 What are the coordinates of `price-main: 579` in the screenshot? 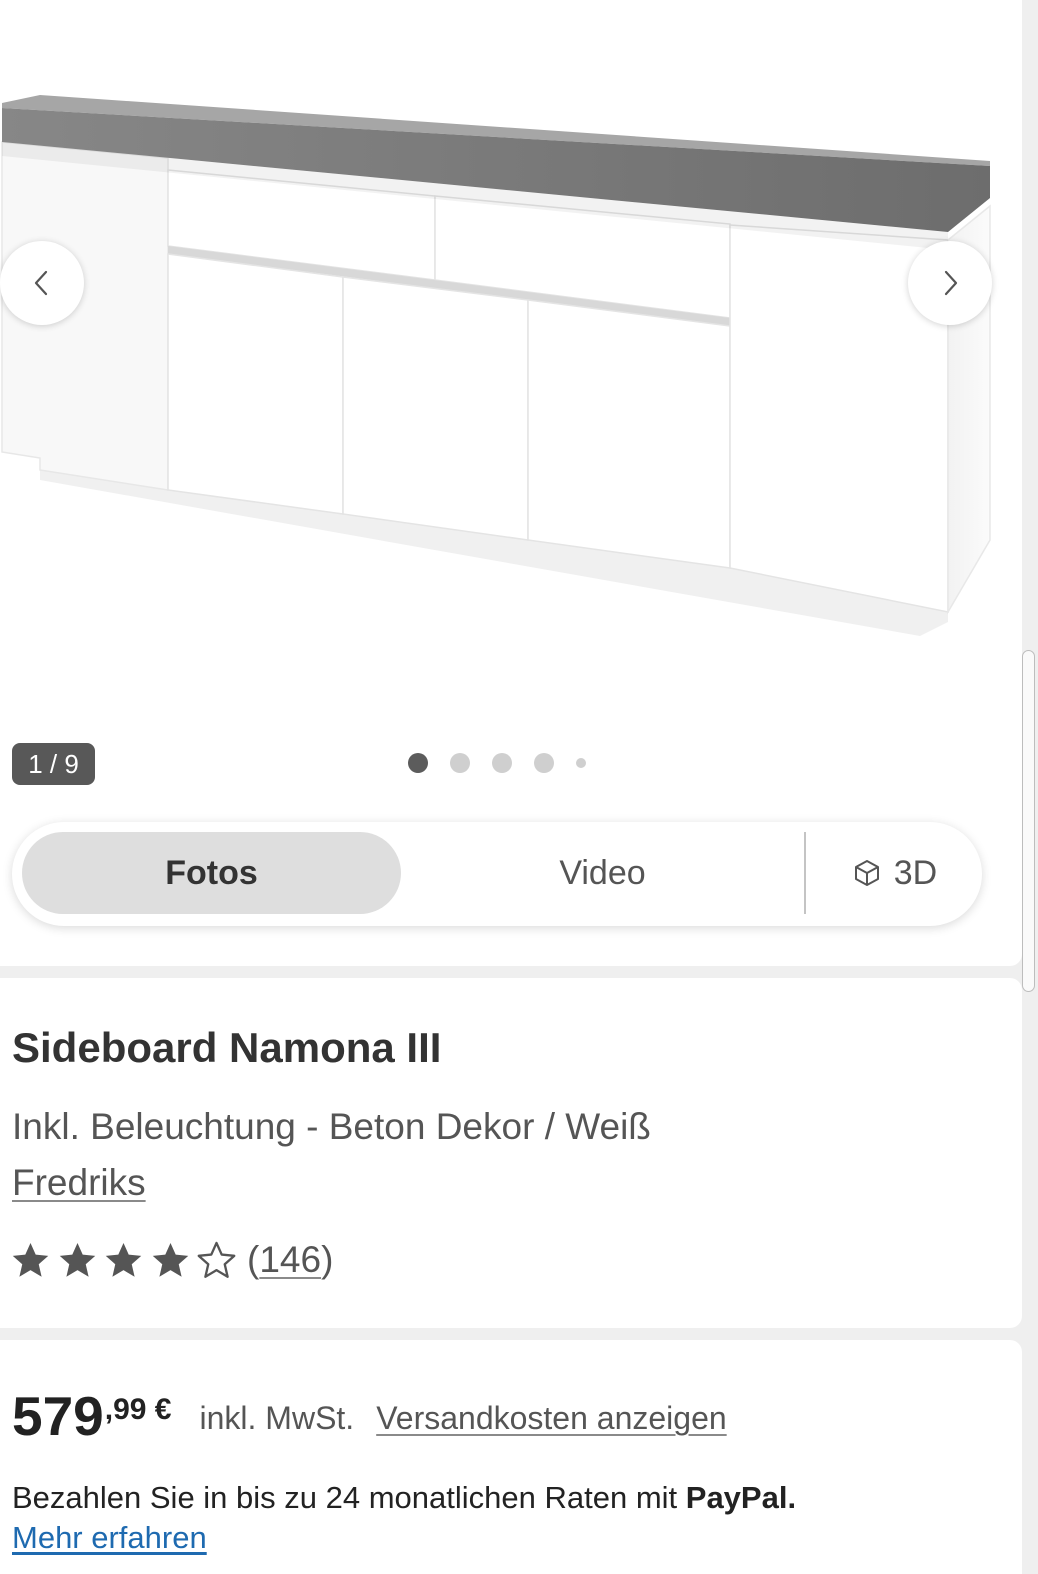 It's located at (58, 1416).